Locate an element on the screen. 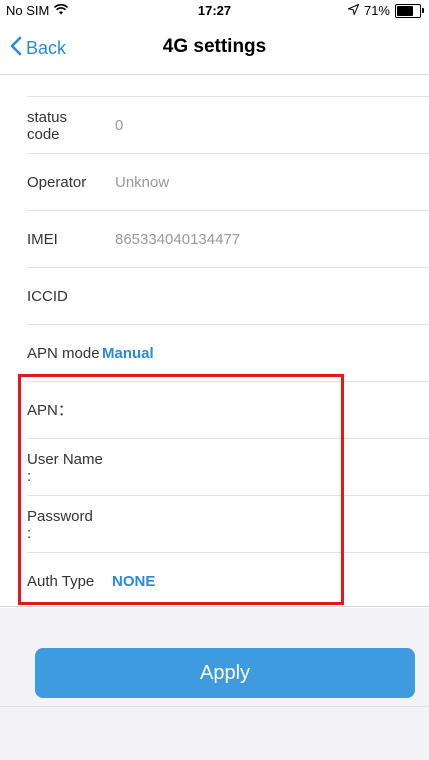 The height and width of the screenshot is (760, 429). status-code-label-line1: status is located at coordinates (47, 117).